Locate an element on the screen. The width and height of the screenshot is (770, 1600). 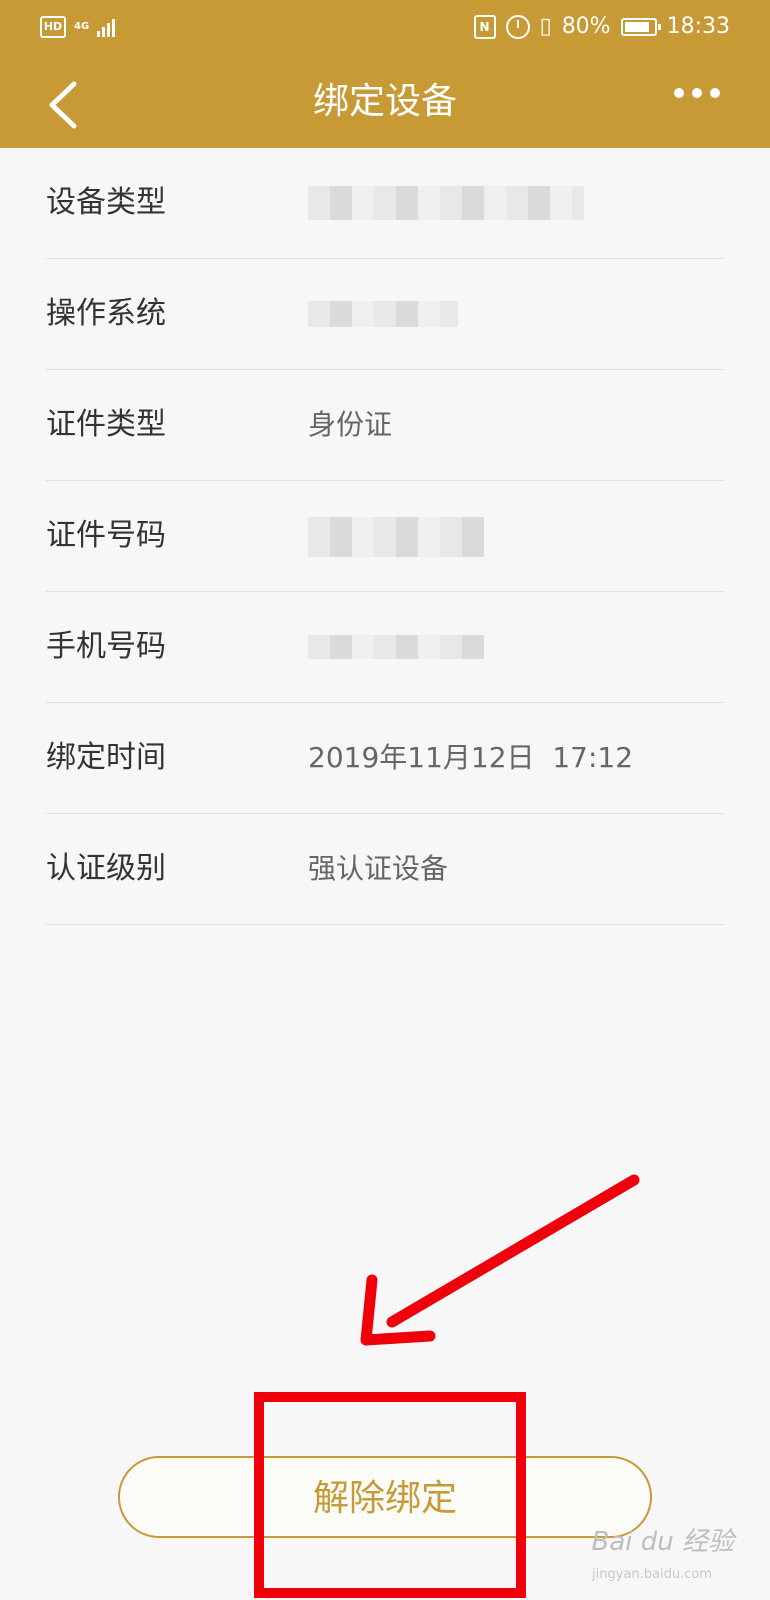
clock: 18:33 is located at coordinates (698, 26).